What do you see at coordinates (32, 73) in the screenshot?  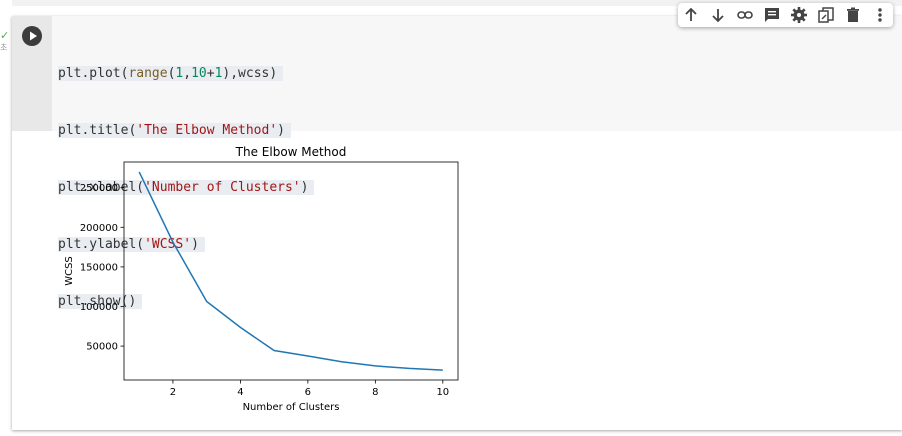 I see `cell-gutter` at bounding box center [32, 73].